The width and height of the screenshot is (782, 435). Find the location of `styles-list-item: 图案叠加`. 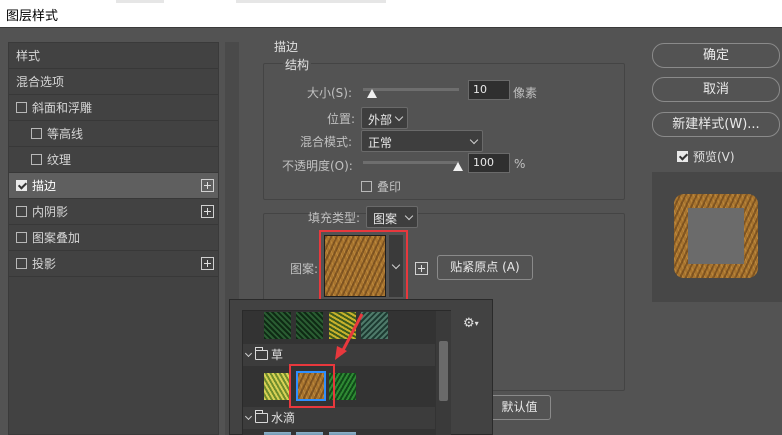

styles-list-item: 图案叠加 is located at coordinates (113, 238).